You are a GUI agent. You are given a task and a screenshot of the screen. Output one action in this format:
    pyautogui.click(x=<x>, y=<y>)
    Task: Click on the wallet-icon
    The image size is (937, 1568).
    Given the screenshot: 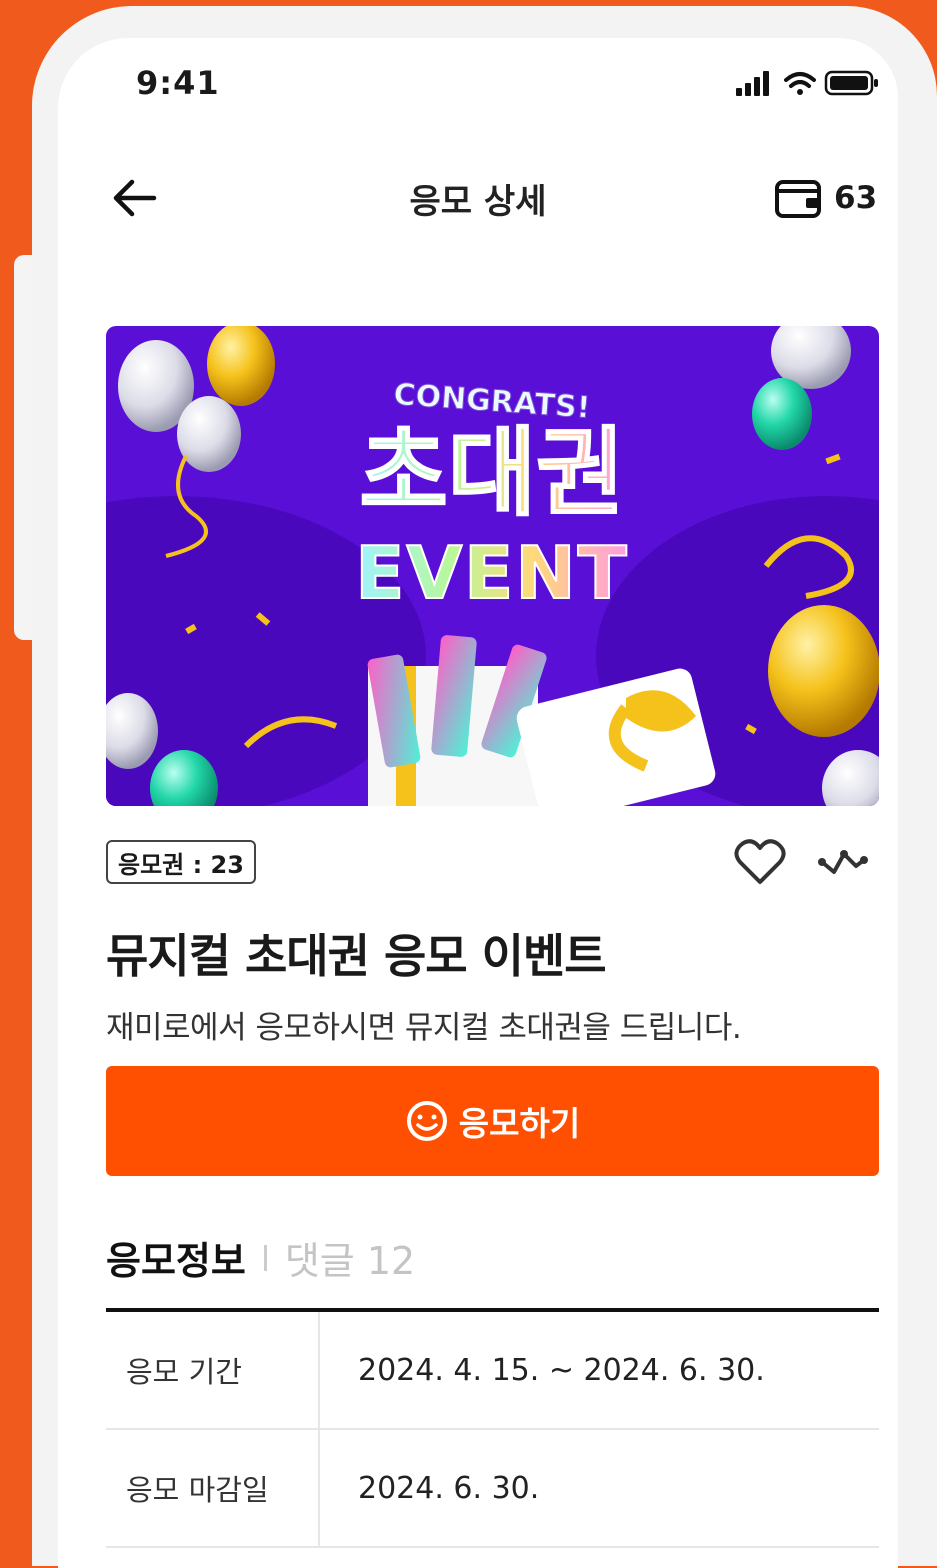 What is the action you would take?
    pyautogui.click(x=798, y=199)
    